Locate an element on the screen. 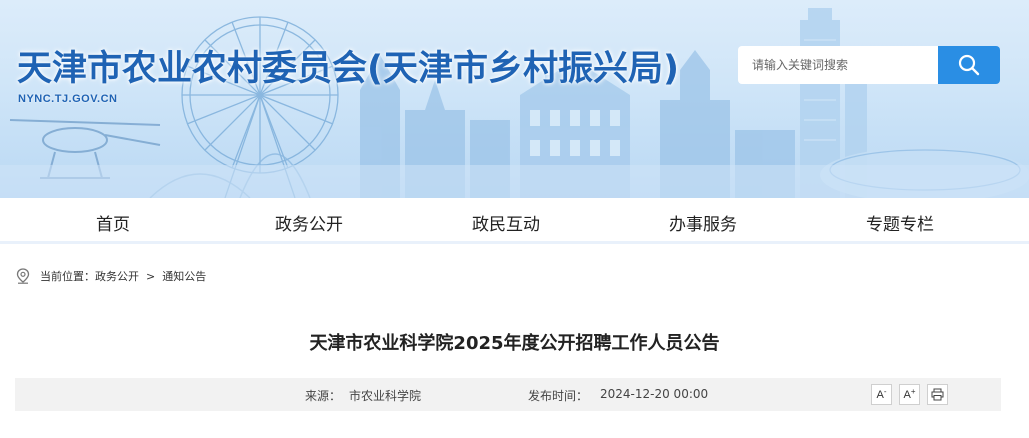  font-increase-sign: + is located at coordinates (913, 391).